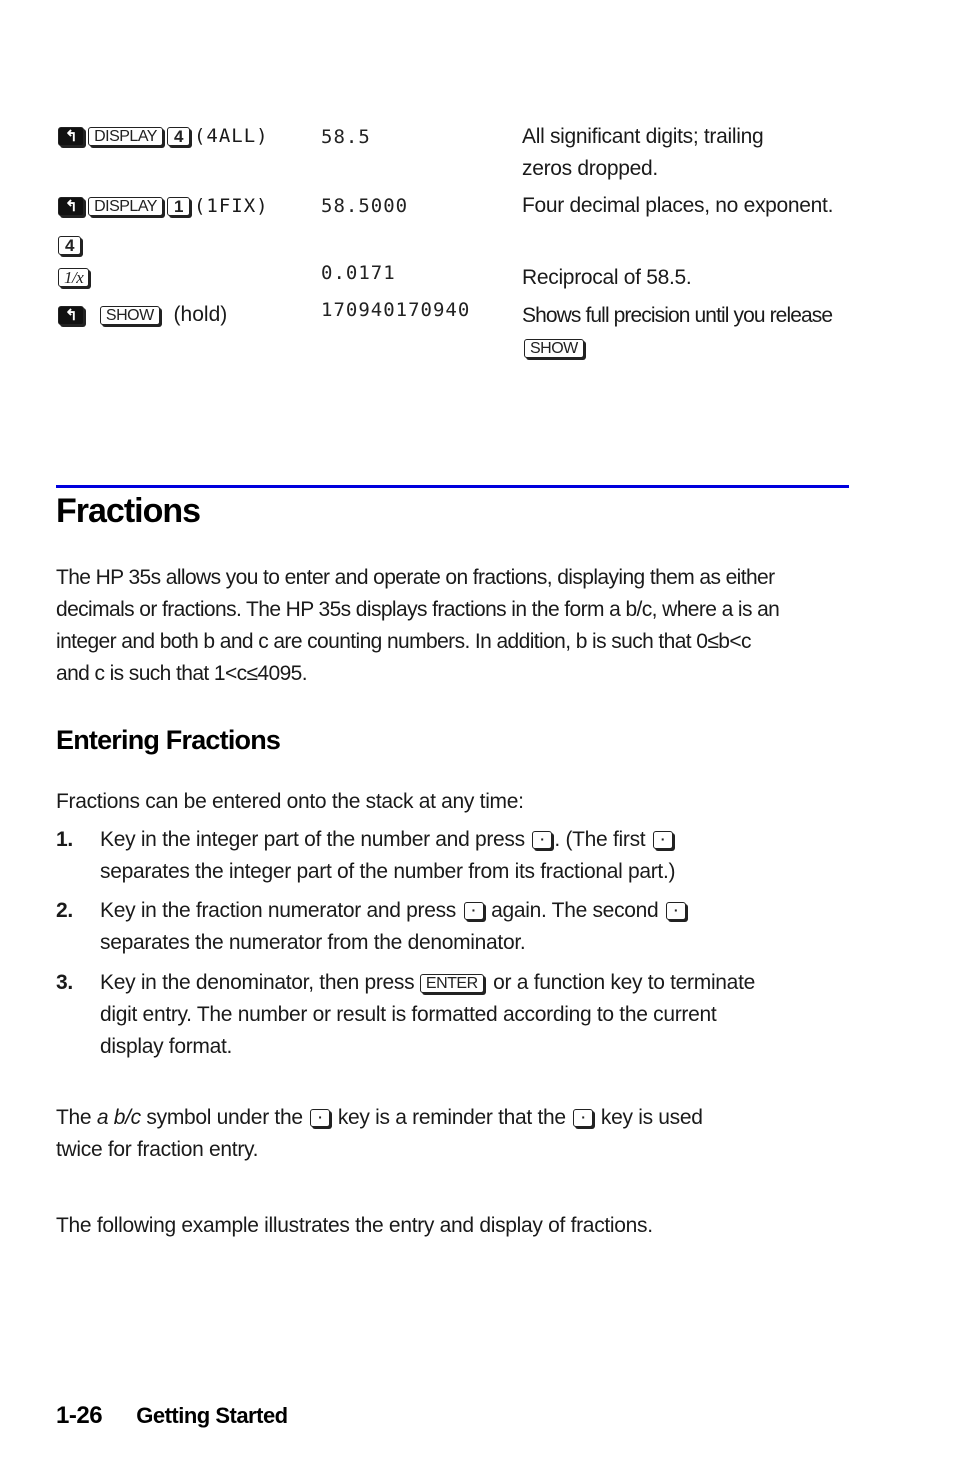  I want to click on table-row-keys: ↰ DISPLAY 4 (4ALL), so click(163, 136).